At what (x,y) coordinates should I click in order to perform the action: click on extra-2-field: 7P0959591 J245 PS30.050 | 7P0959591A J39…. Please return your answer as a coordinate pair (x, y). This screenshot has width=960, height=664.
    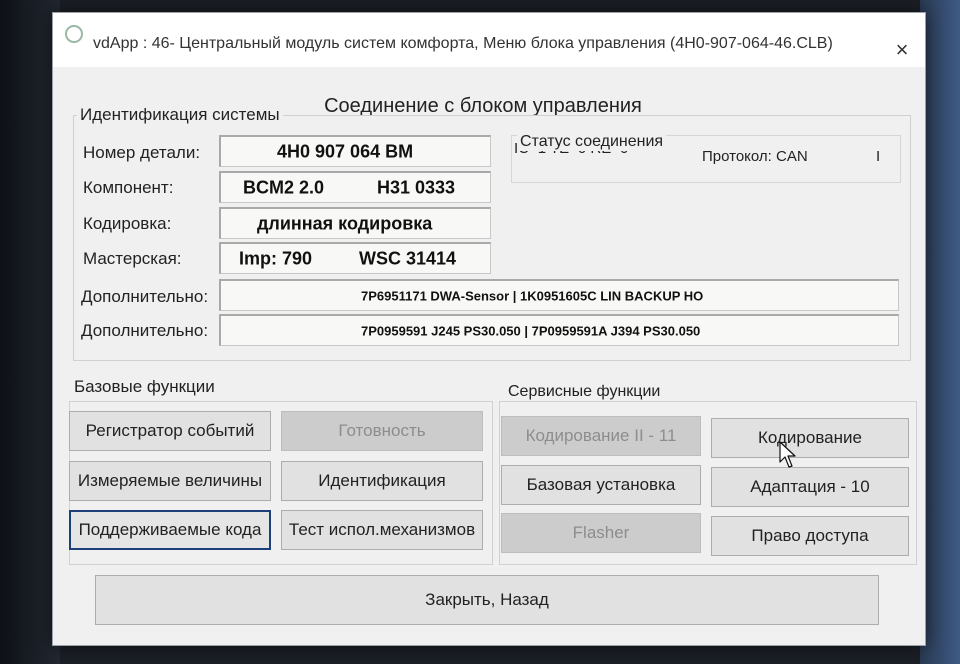
    Looking at the image, I should click on (559, 330).